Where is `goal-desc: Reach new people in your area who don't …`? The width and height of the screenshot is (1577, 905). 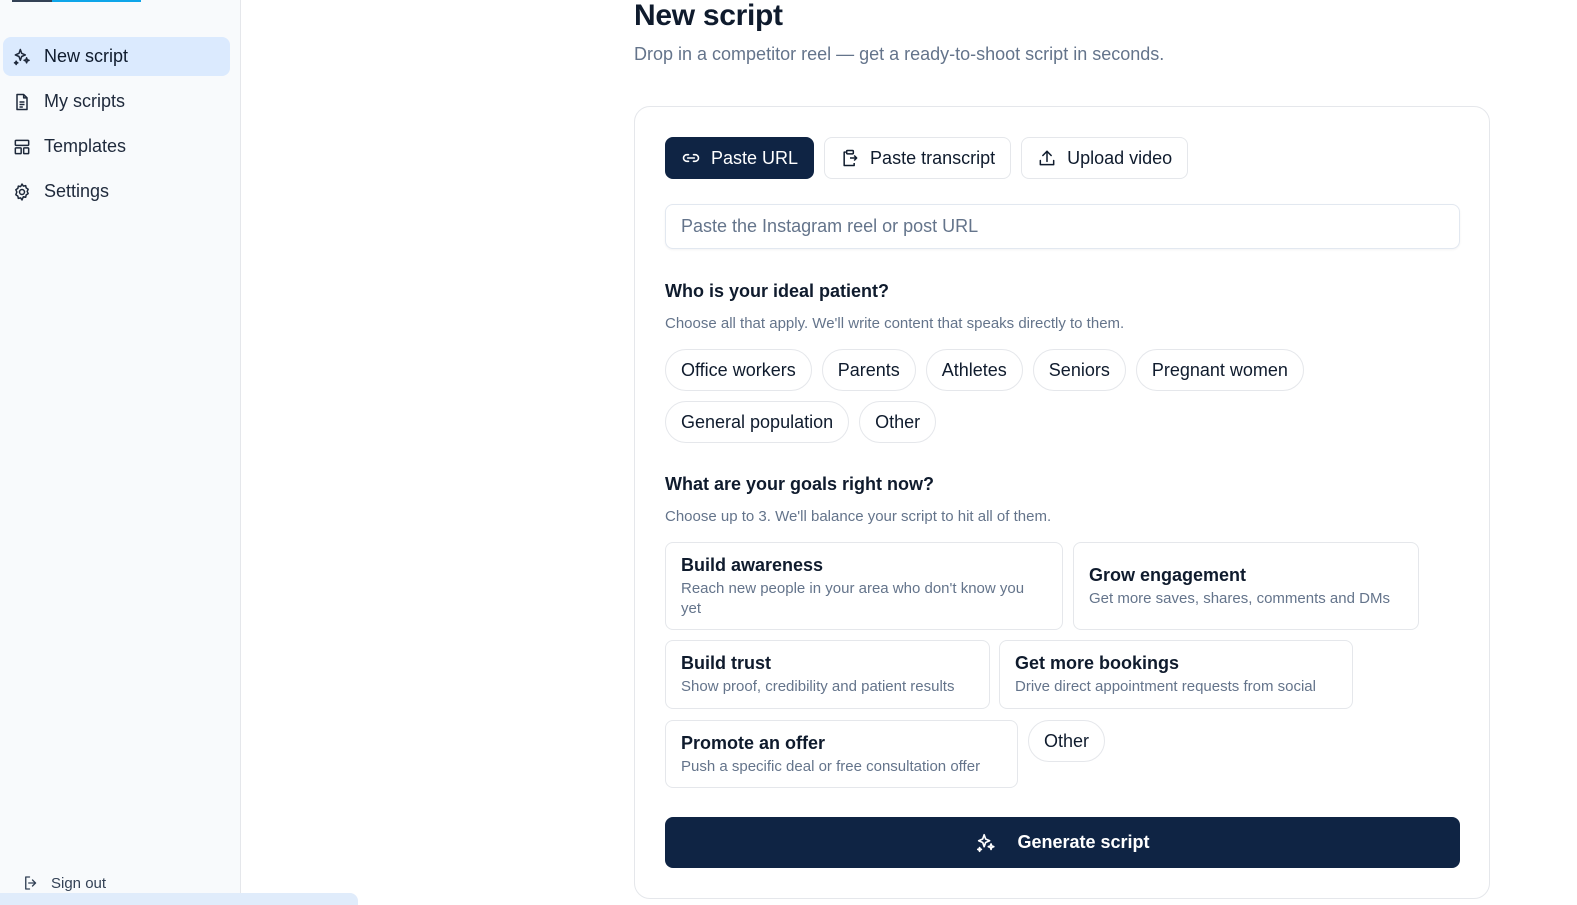 goal-desc: Reach new people in your area who don't … is located at coordinates (853, 598).